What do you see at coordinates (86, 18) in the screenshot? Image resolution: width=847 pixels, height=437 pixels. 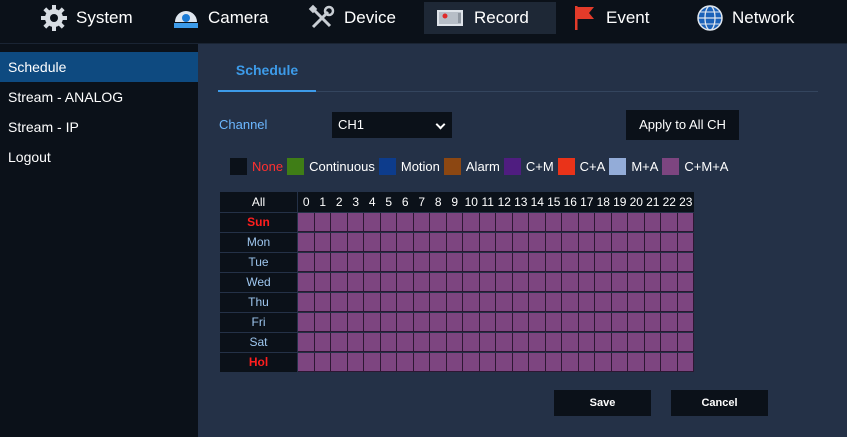 I see `nav-system: System` at bounding box center [86, 18].